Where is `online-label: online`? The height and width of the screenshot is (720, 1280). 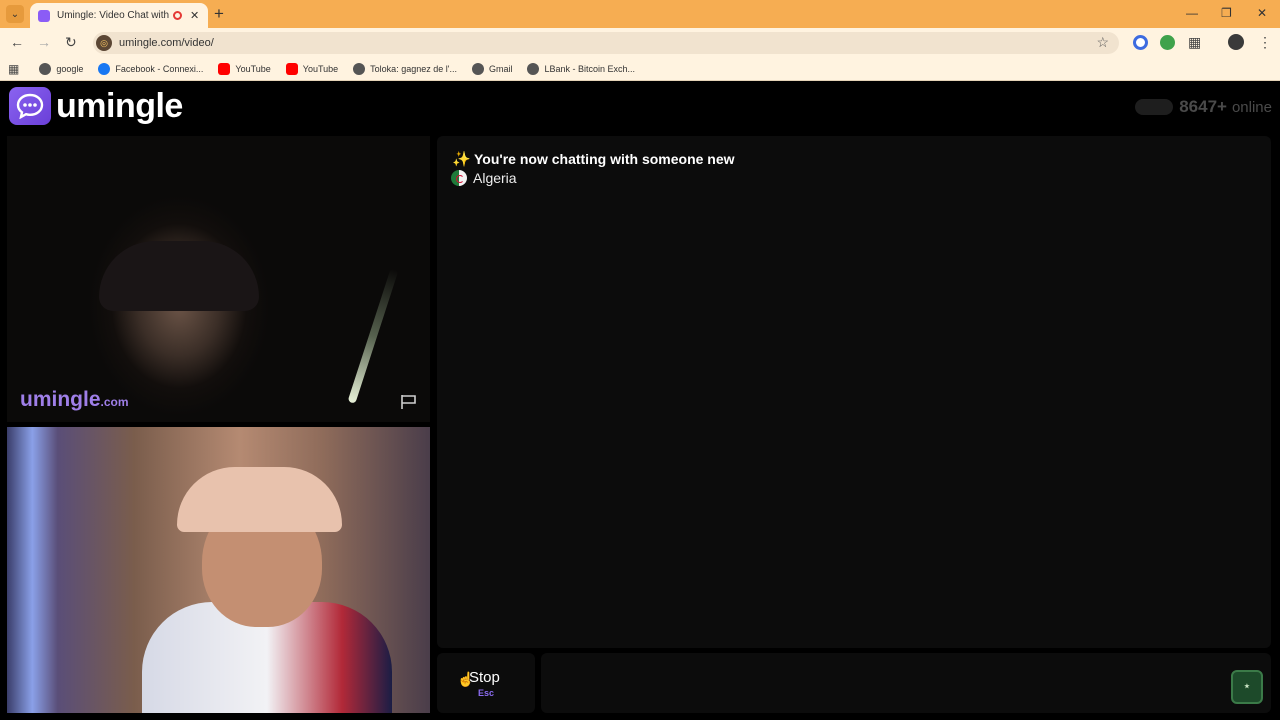 online-label: online is located at coordinates (1251, 107).